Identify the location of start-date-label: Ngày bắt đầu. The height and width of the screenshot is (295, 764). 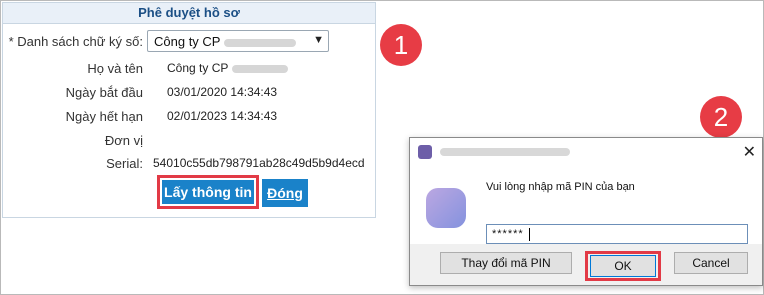
(104, 92).